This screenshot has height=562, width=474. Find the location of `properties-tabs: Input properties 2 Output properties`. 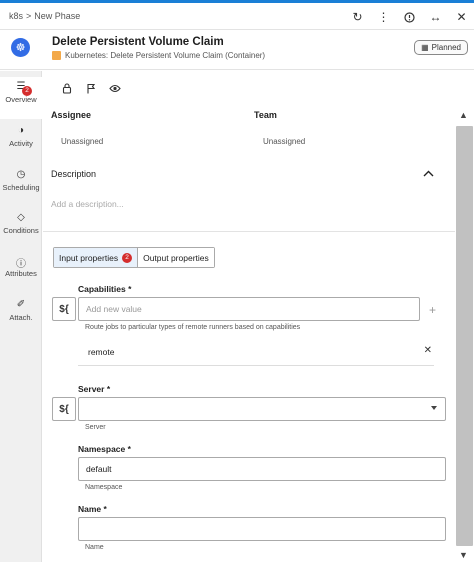

properties-tabs: Input properties 2 Output properties is located at coordinates (134, 257).